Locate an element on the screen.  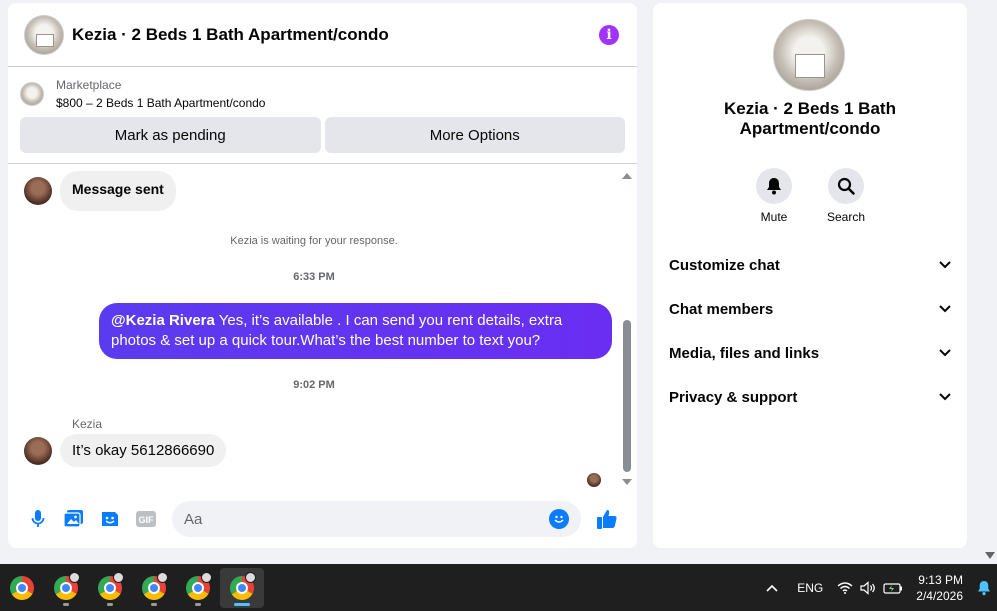
scroll-down-arrow-icon is located at coordinates (627, 482).